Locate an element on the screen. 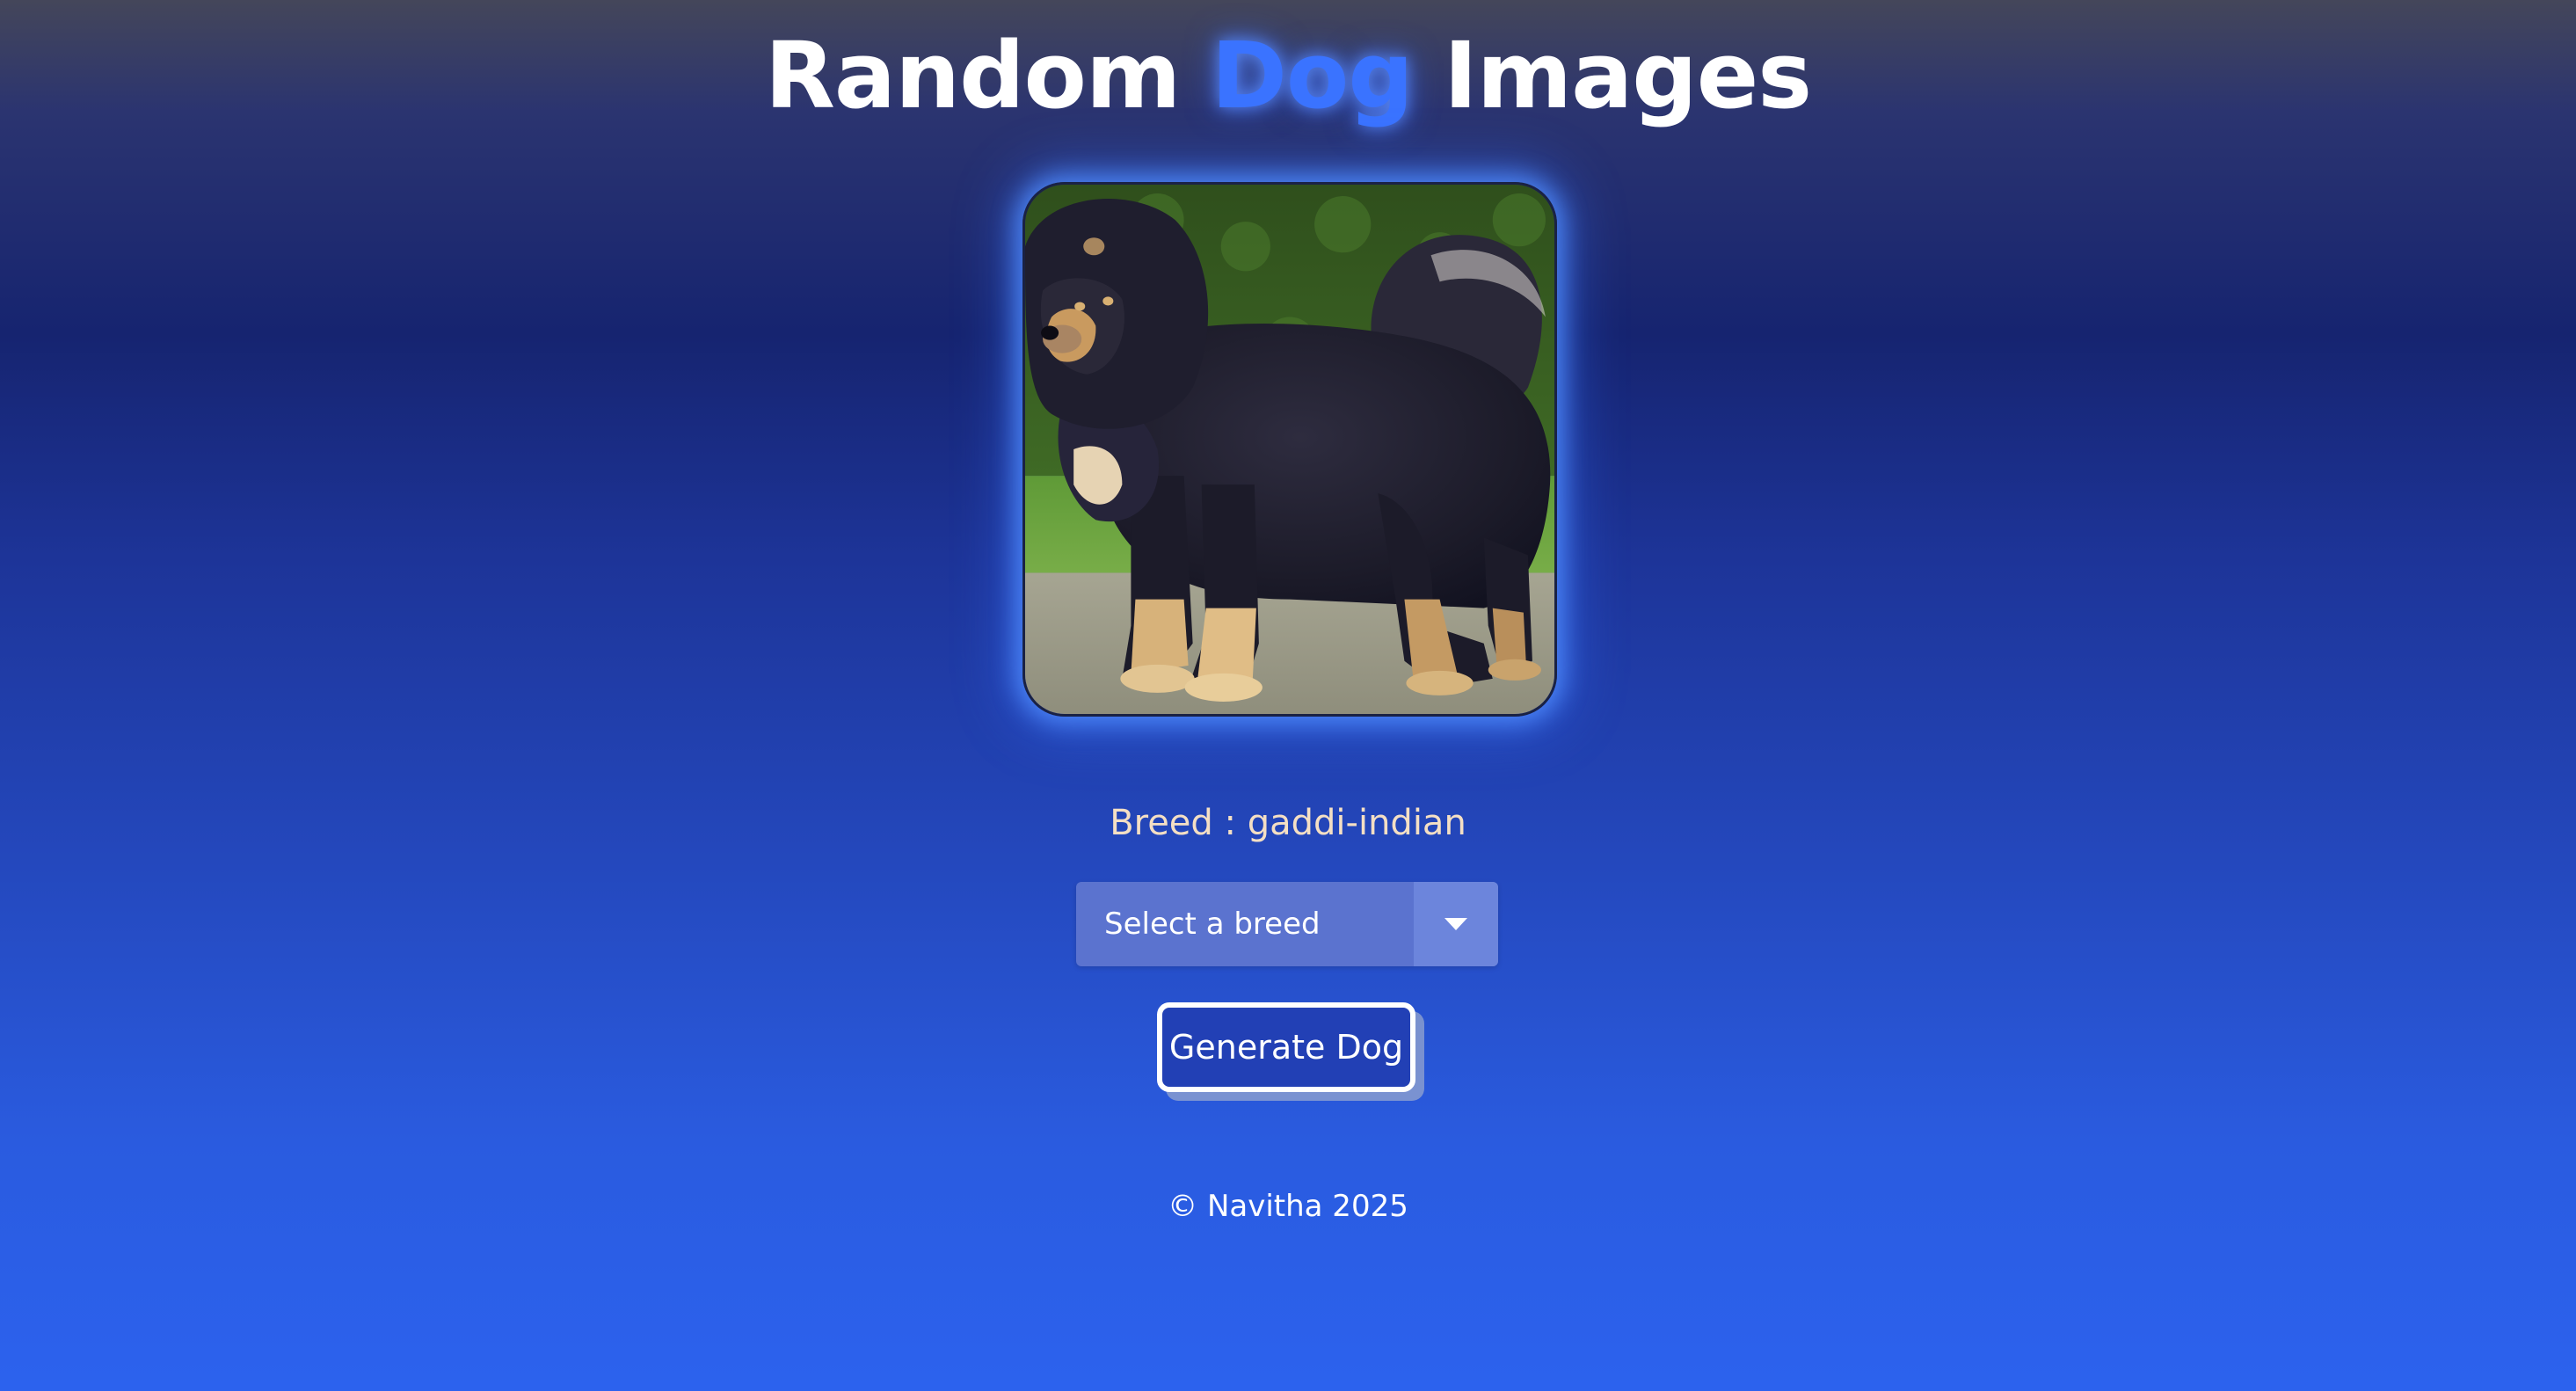 This screenshot has width=2576, height=1391. footer-text: Navitha 2025 is located at coordinates (1307, 1206).